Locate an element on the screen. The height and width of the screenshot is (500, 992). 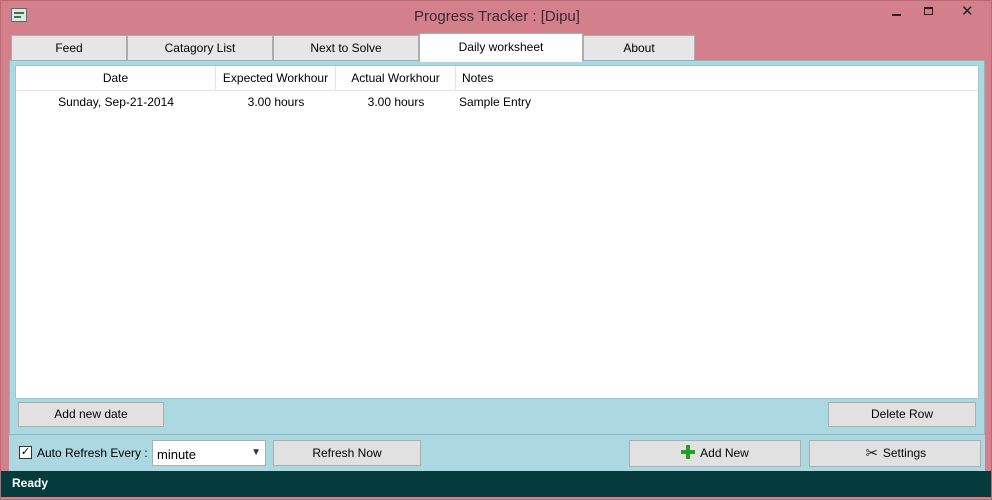
tab-feed: Feed is located at coordinates (69, 48).